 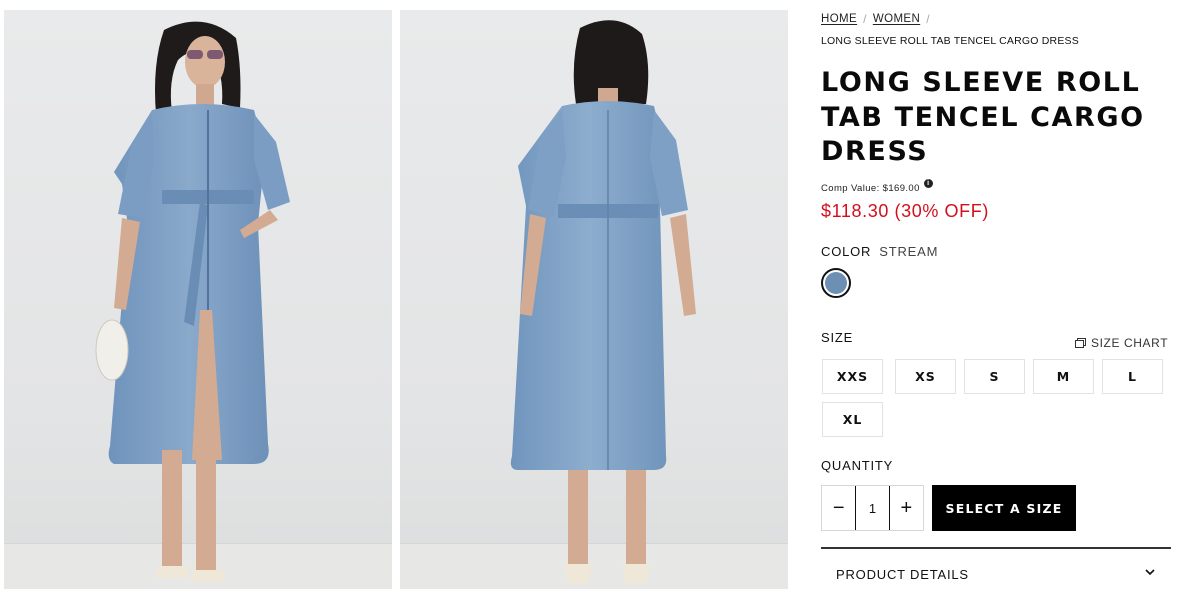 I want to click on color-selector-label: COLOR STREAM, so click(x=879, y=251).